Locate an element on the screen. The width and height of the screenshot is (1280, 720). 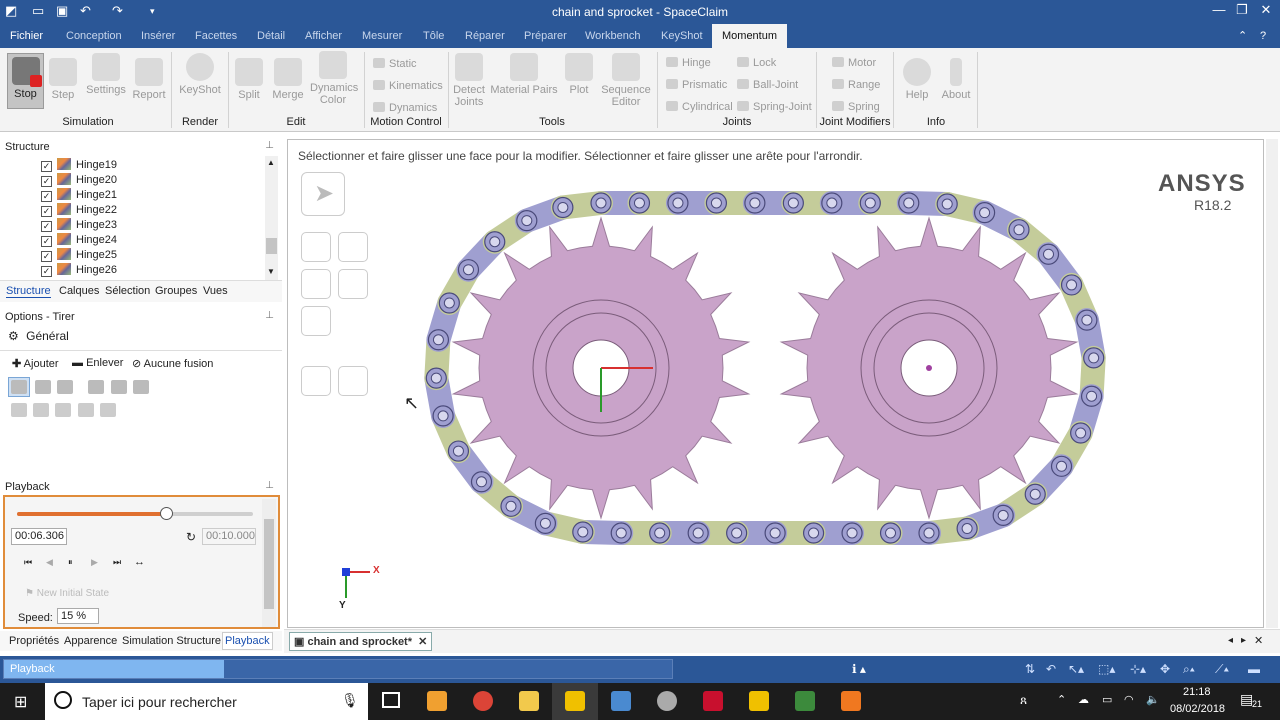
tab-playback: Playback is located at coordinates (247, 641).